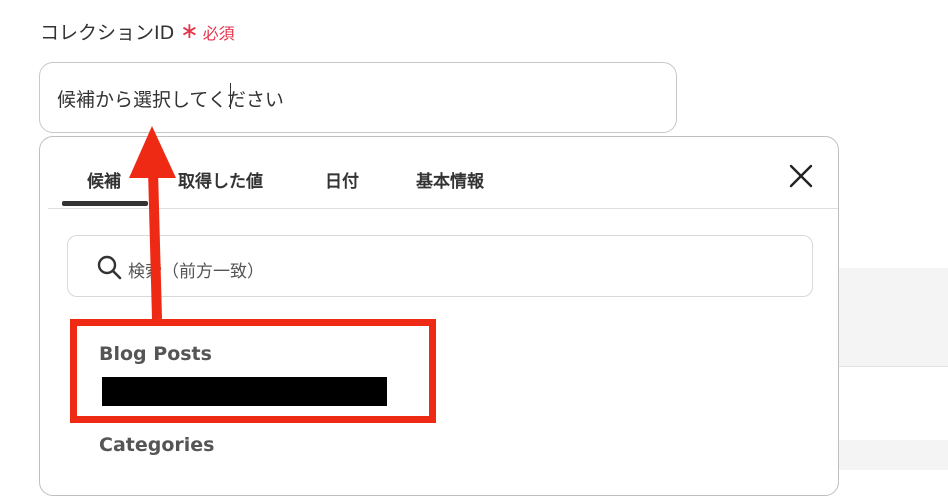  Describe the element at coordinates (152, 223) in the screenshot. I see `arrow-annotation` at that location.